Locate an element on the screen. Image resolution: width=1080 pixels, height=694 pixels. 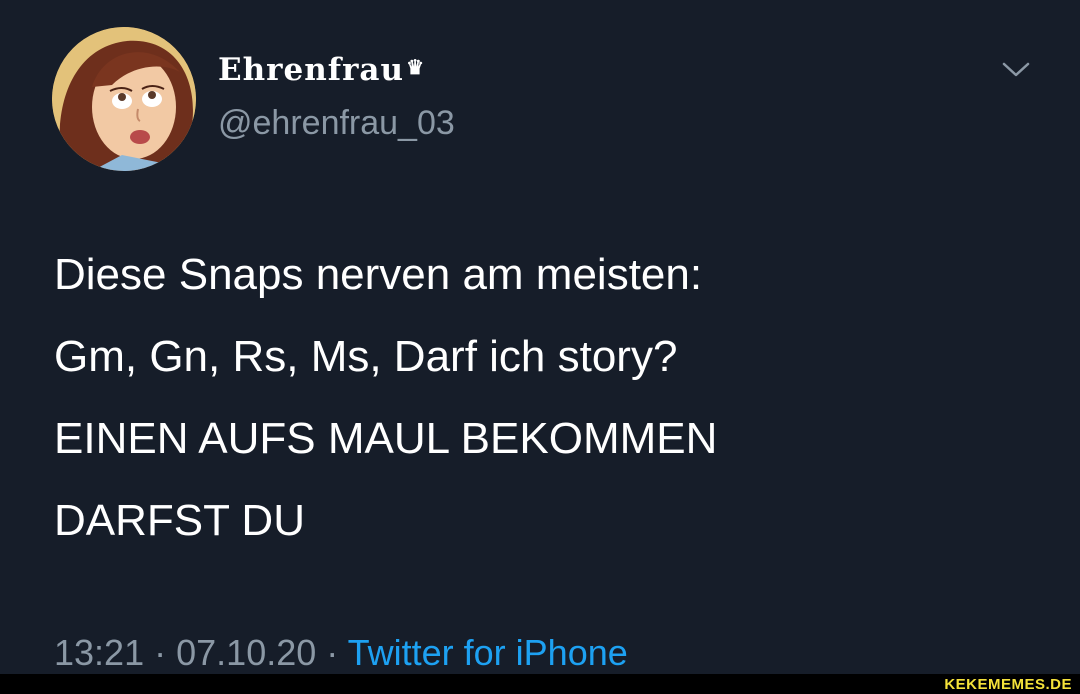
tweet-date: 07.10.20 is located at coordinates (246, 652).